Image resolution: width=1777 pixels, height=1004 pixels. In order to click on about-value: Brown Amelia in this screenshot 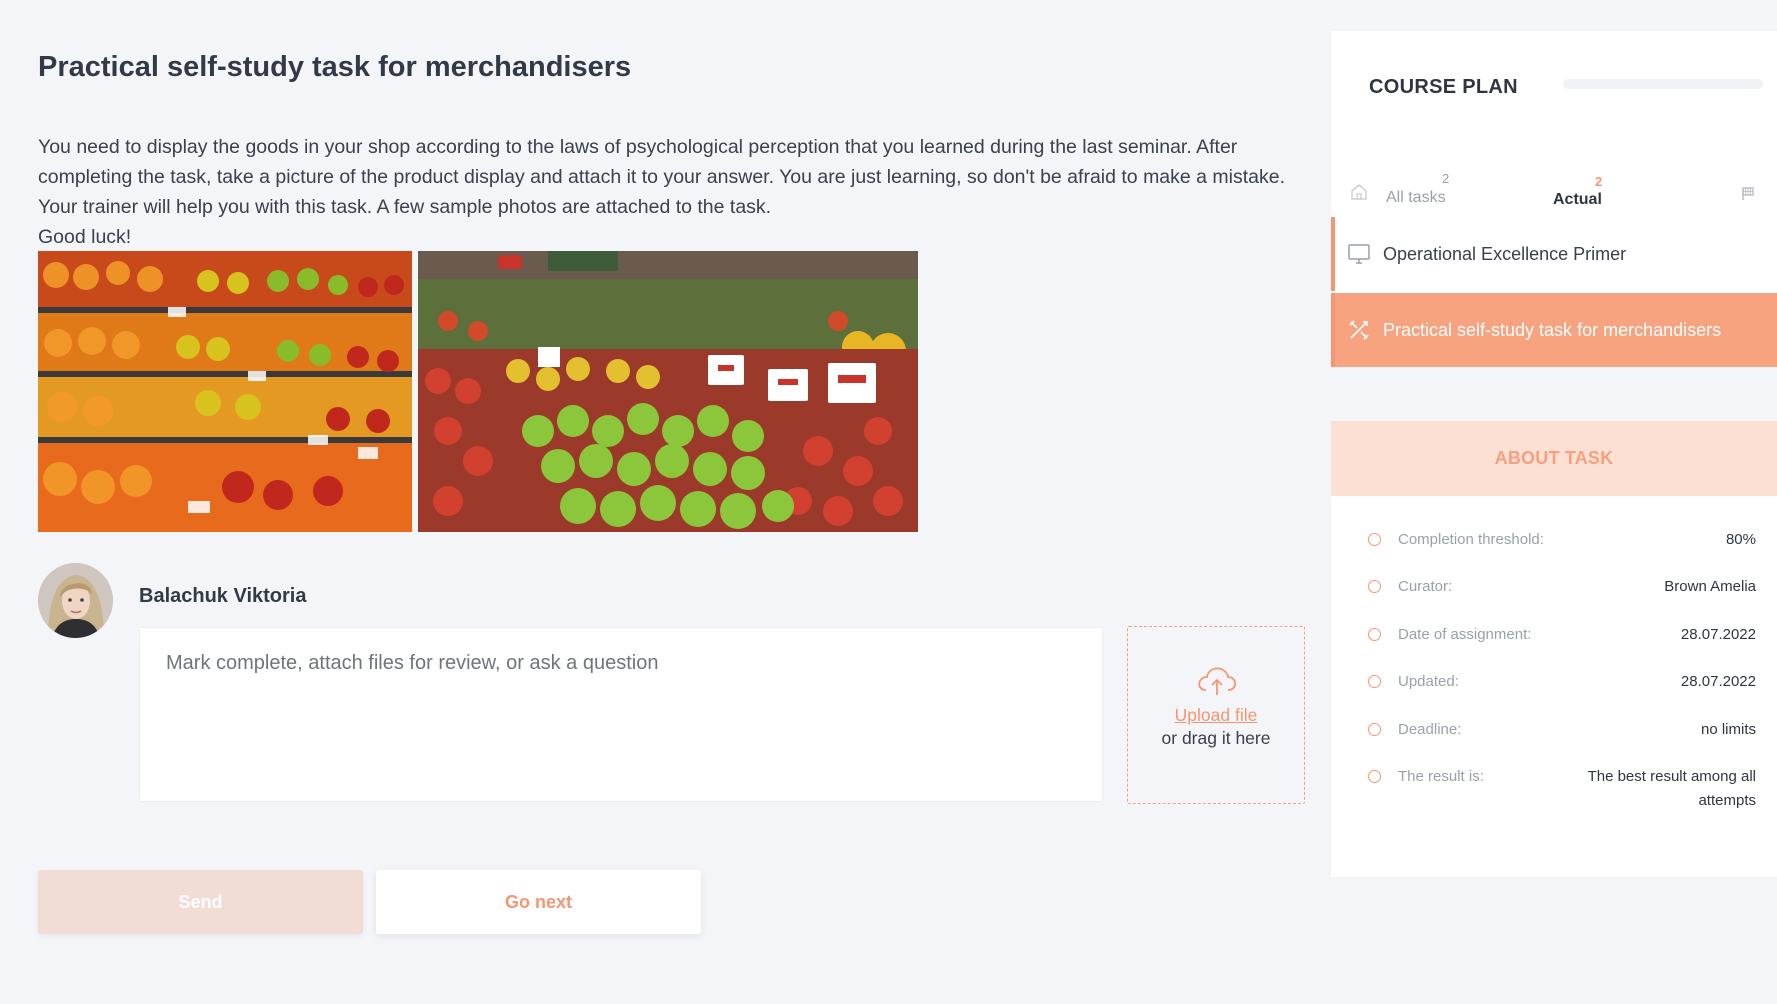, I will do `click(1710, 586)`.